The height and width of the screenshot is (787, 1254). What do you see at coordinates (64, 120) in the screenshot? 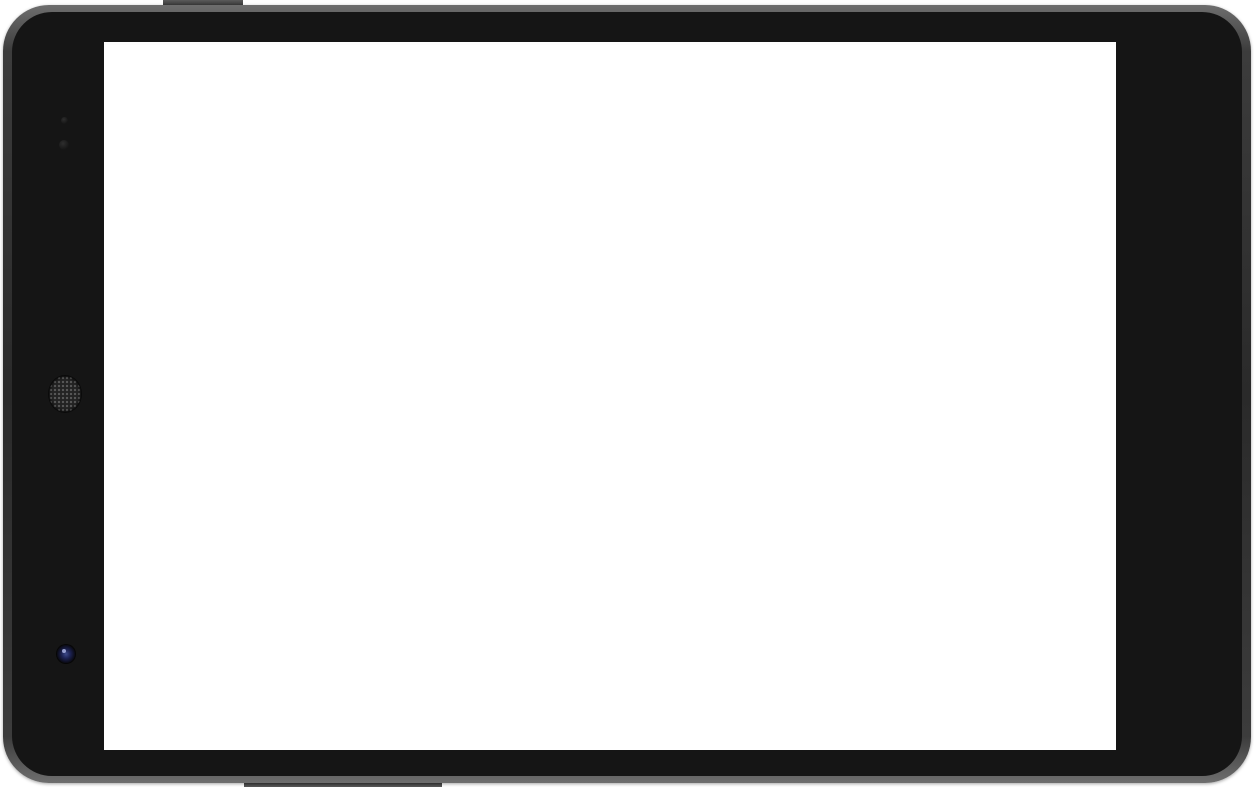
I see `light-sensor-icon` at bounding box center [64, 120].